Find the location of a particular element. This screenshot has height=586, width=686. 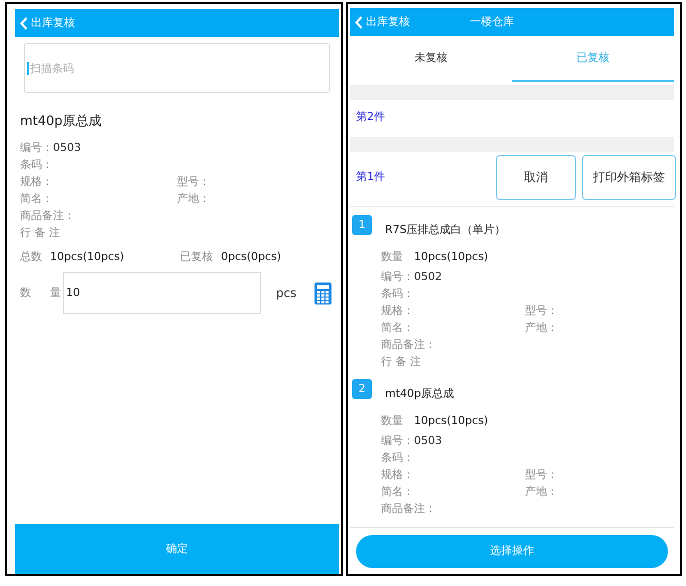

quantity-label: 数 is located at coordinates (26, 292).